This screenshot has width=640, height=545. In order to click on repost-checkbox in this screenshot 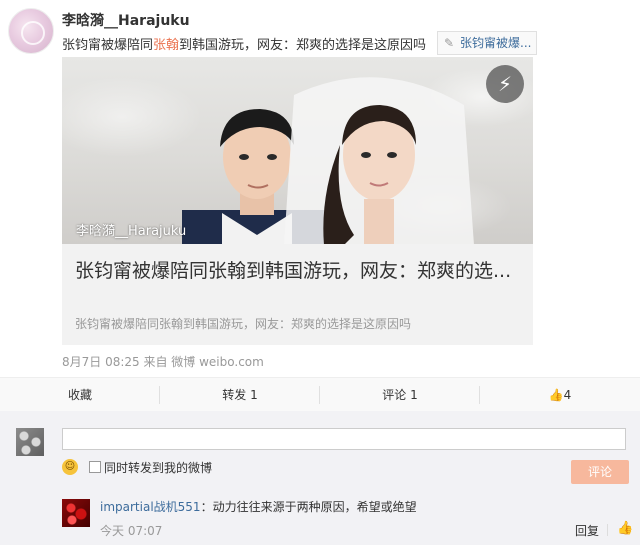, I will do `click(95, 467)`.